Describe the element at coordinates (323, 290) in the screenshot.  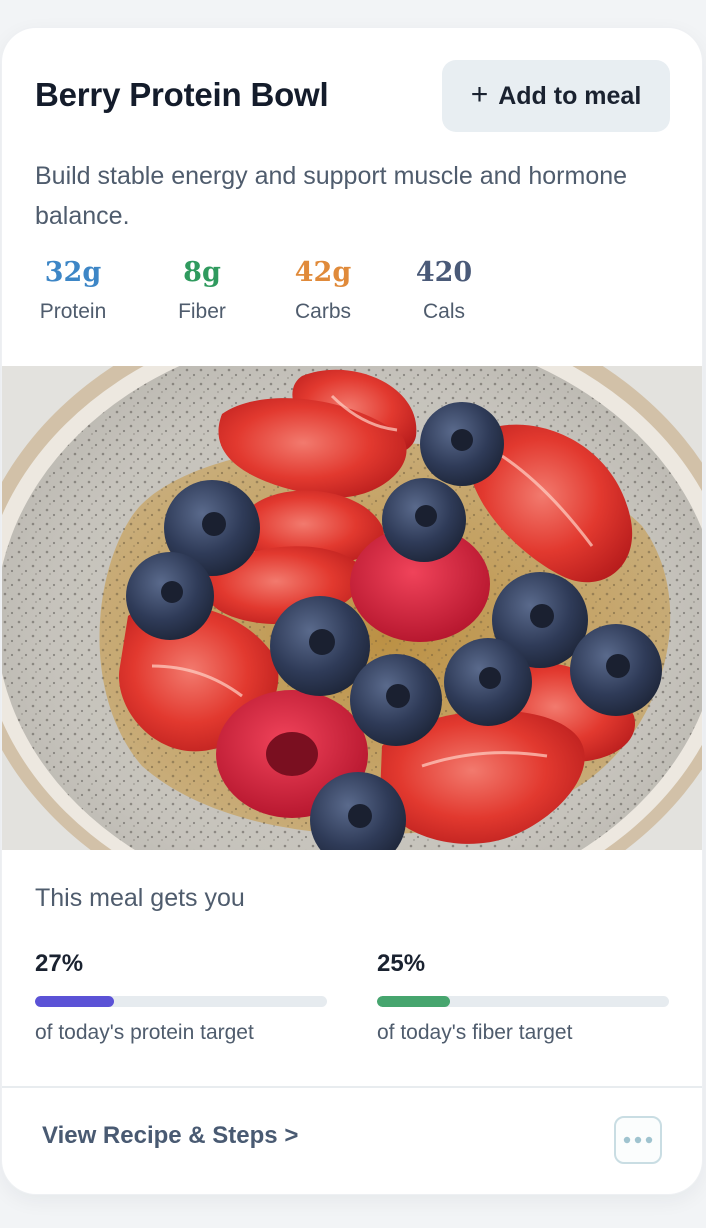
I see `macro-carbs: 42g Carbs` at that location.